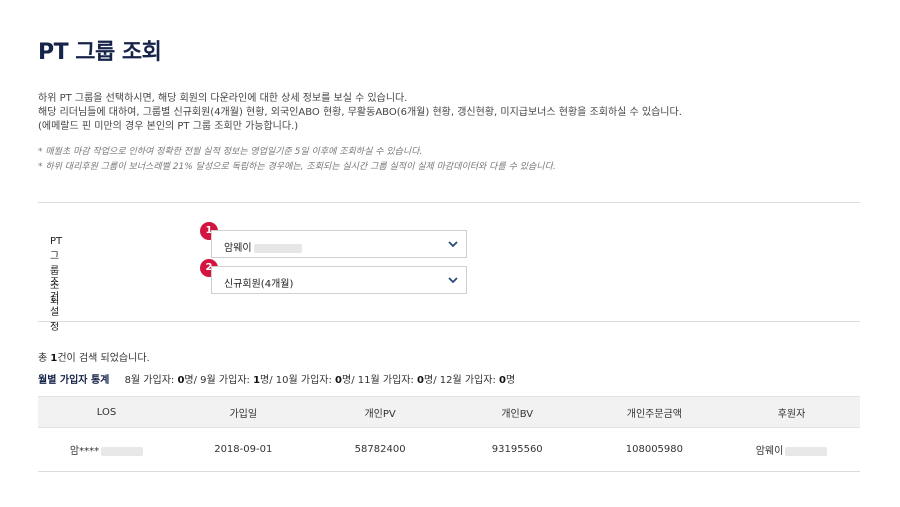 The width and height of the screenshot is (900, 507). I want to click on column-header-personal-bv: 개인BV, so click(517, 412).